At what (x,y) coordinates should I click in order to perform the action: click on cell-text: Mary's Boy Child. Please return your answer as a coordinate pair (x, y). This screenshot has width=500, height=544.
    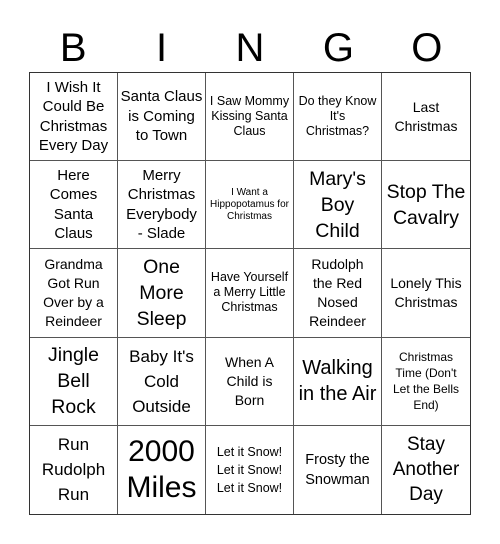
    Looking at the image, I should click on (337, 204).